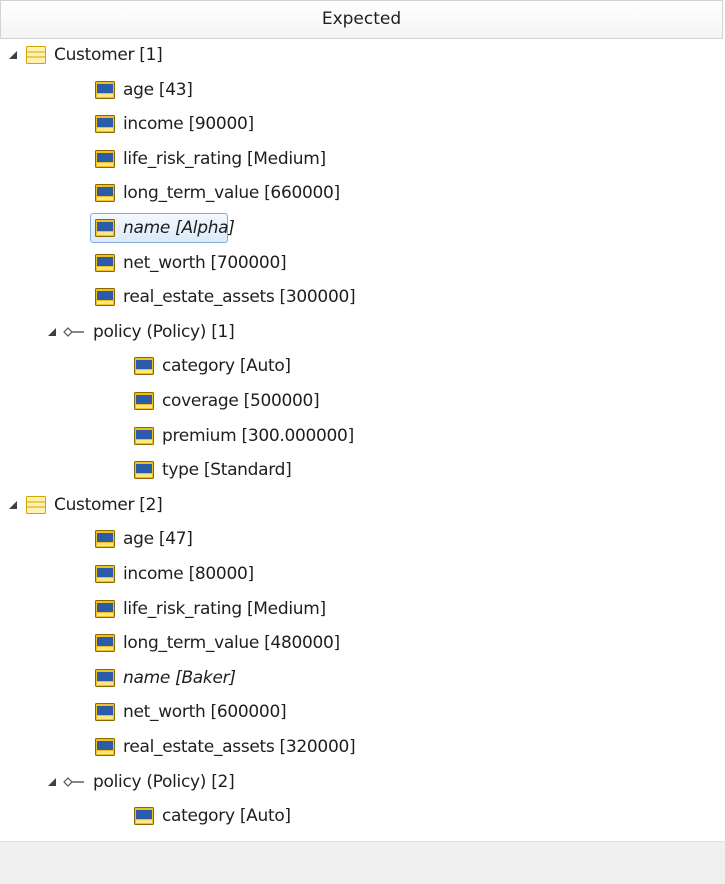 This screenshot has width=725, height=884. Describe the element at coordinates (158, 89) in the screenshot. I see `tree-item-label: age [43]` at that location.